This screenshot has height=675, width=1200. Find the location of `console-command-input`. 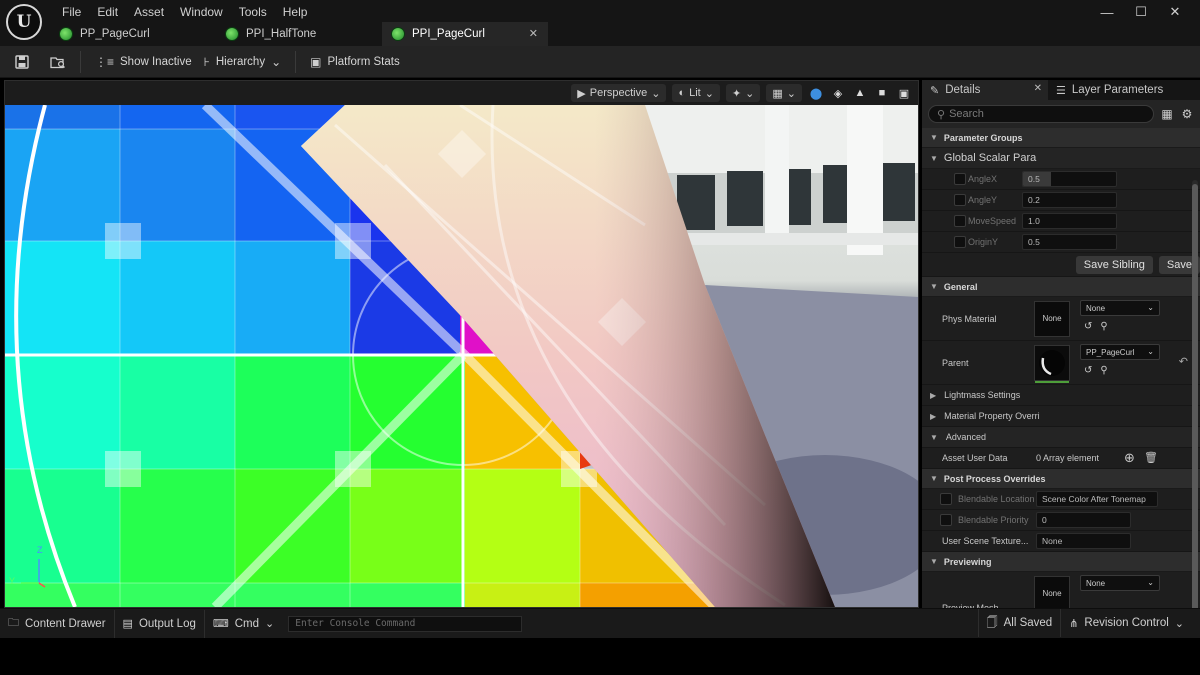

console-command-input is located at coordinates (405, 623).